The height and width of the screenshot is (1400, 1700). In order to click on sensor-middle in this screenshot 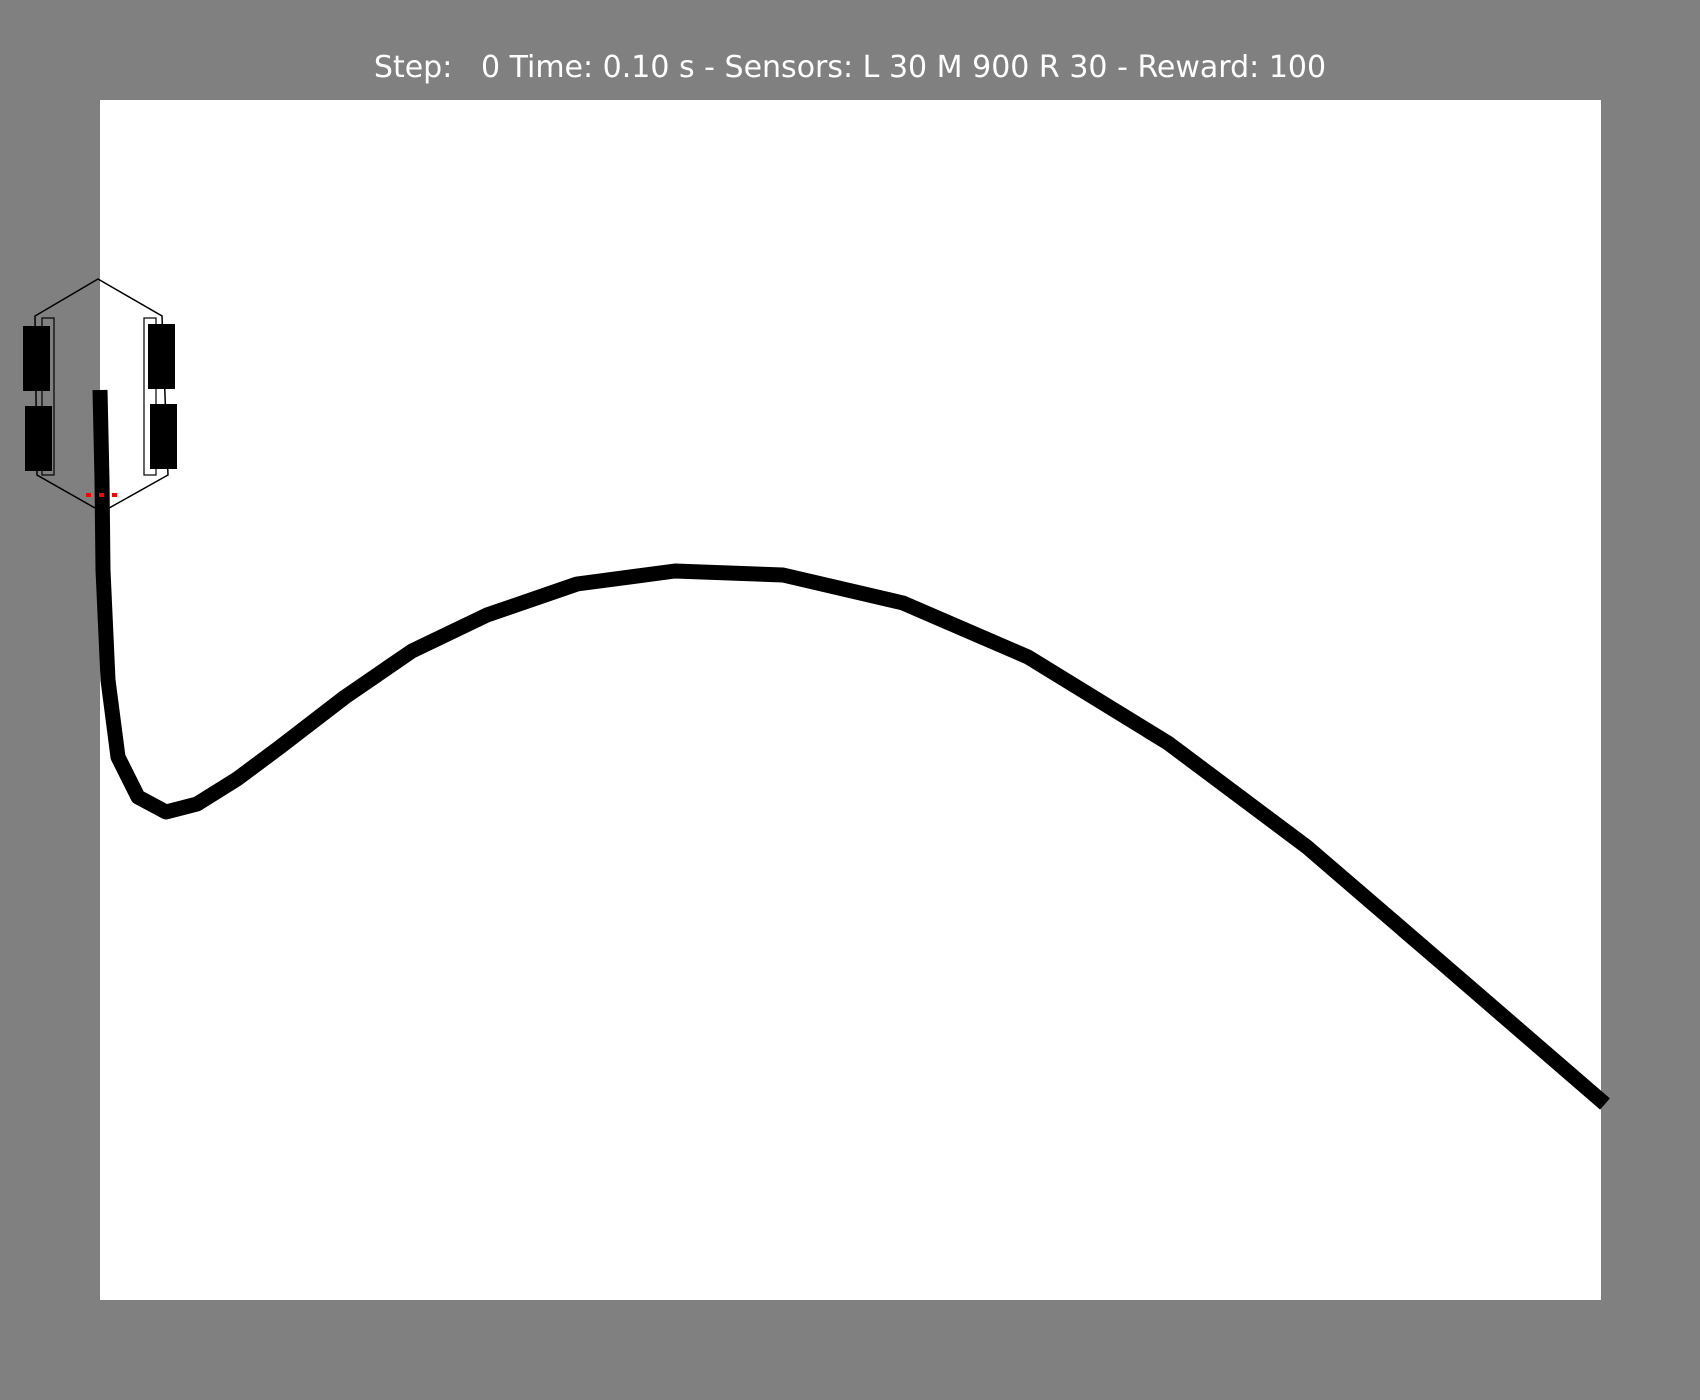, I will do `click(101, 495)`.